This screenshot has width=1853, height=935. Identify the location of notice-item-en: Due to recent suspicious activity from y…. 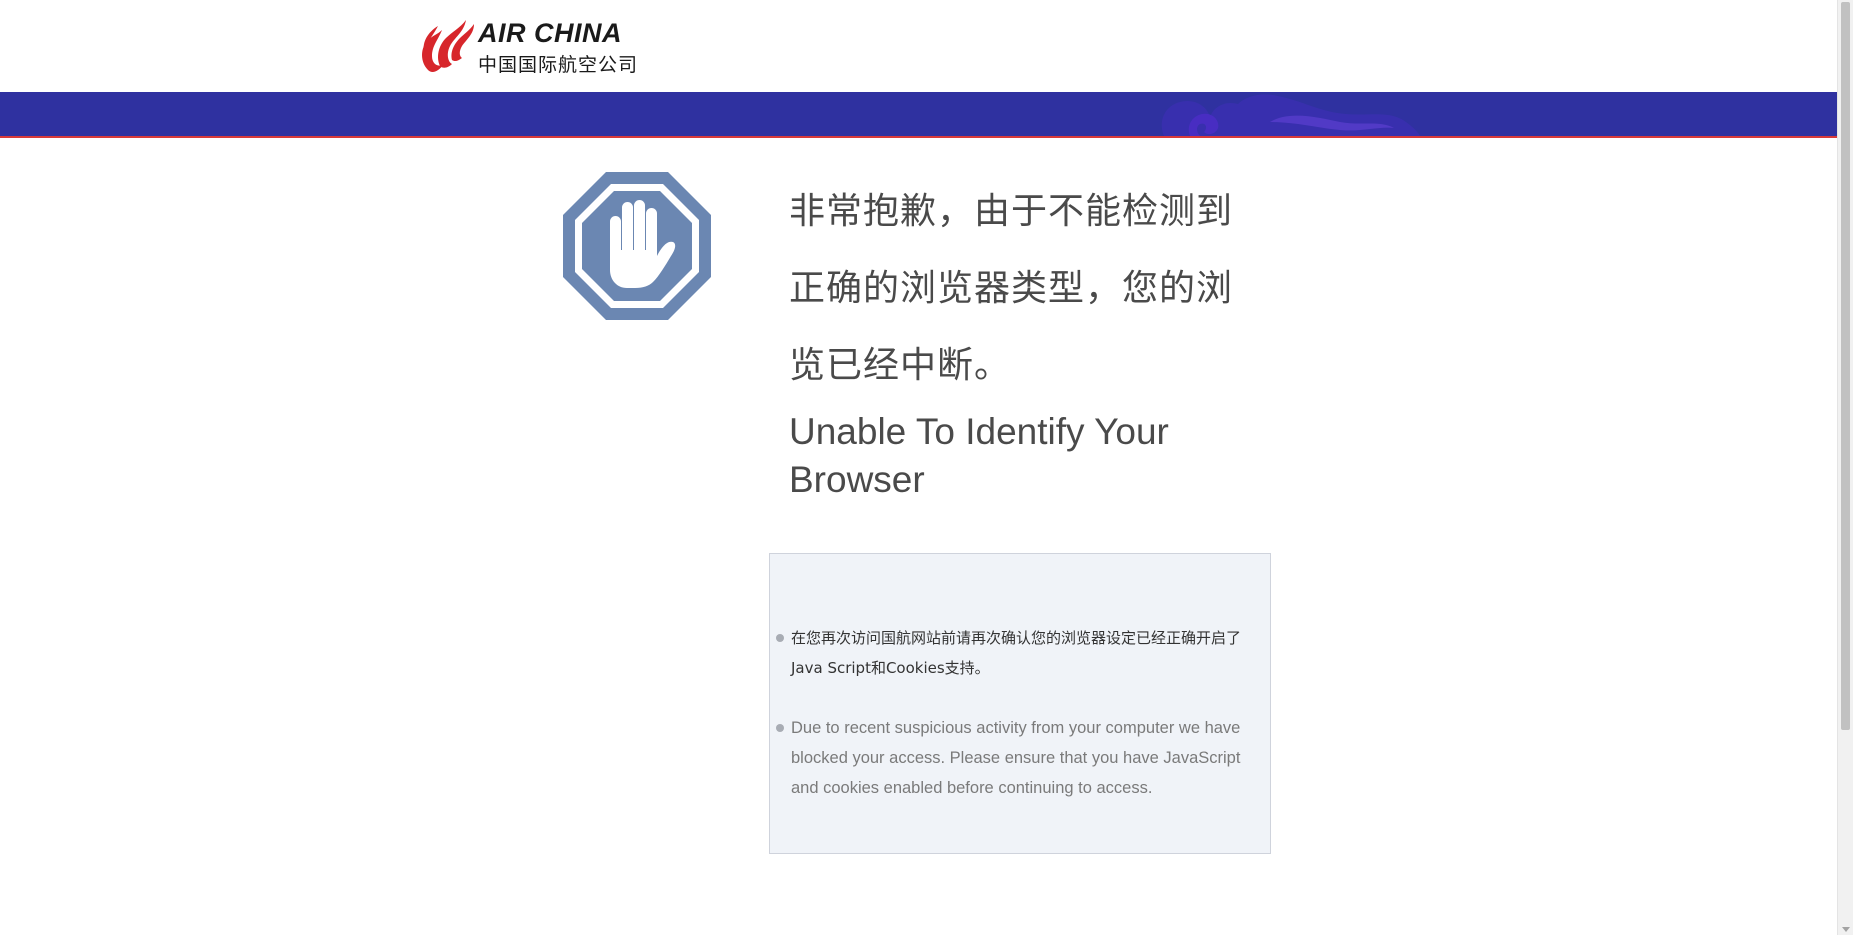
(1021, 758).